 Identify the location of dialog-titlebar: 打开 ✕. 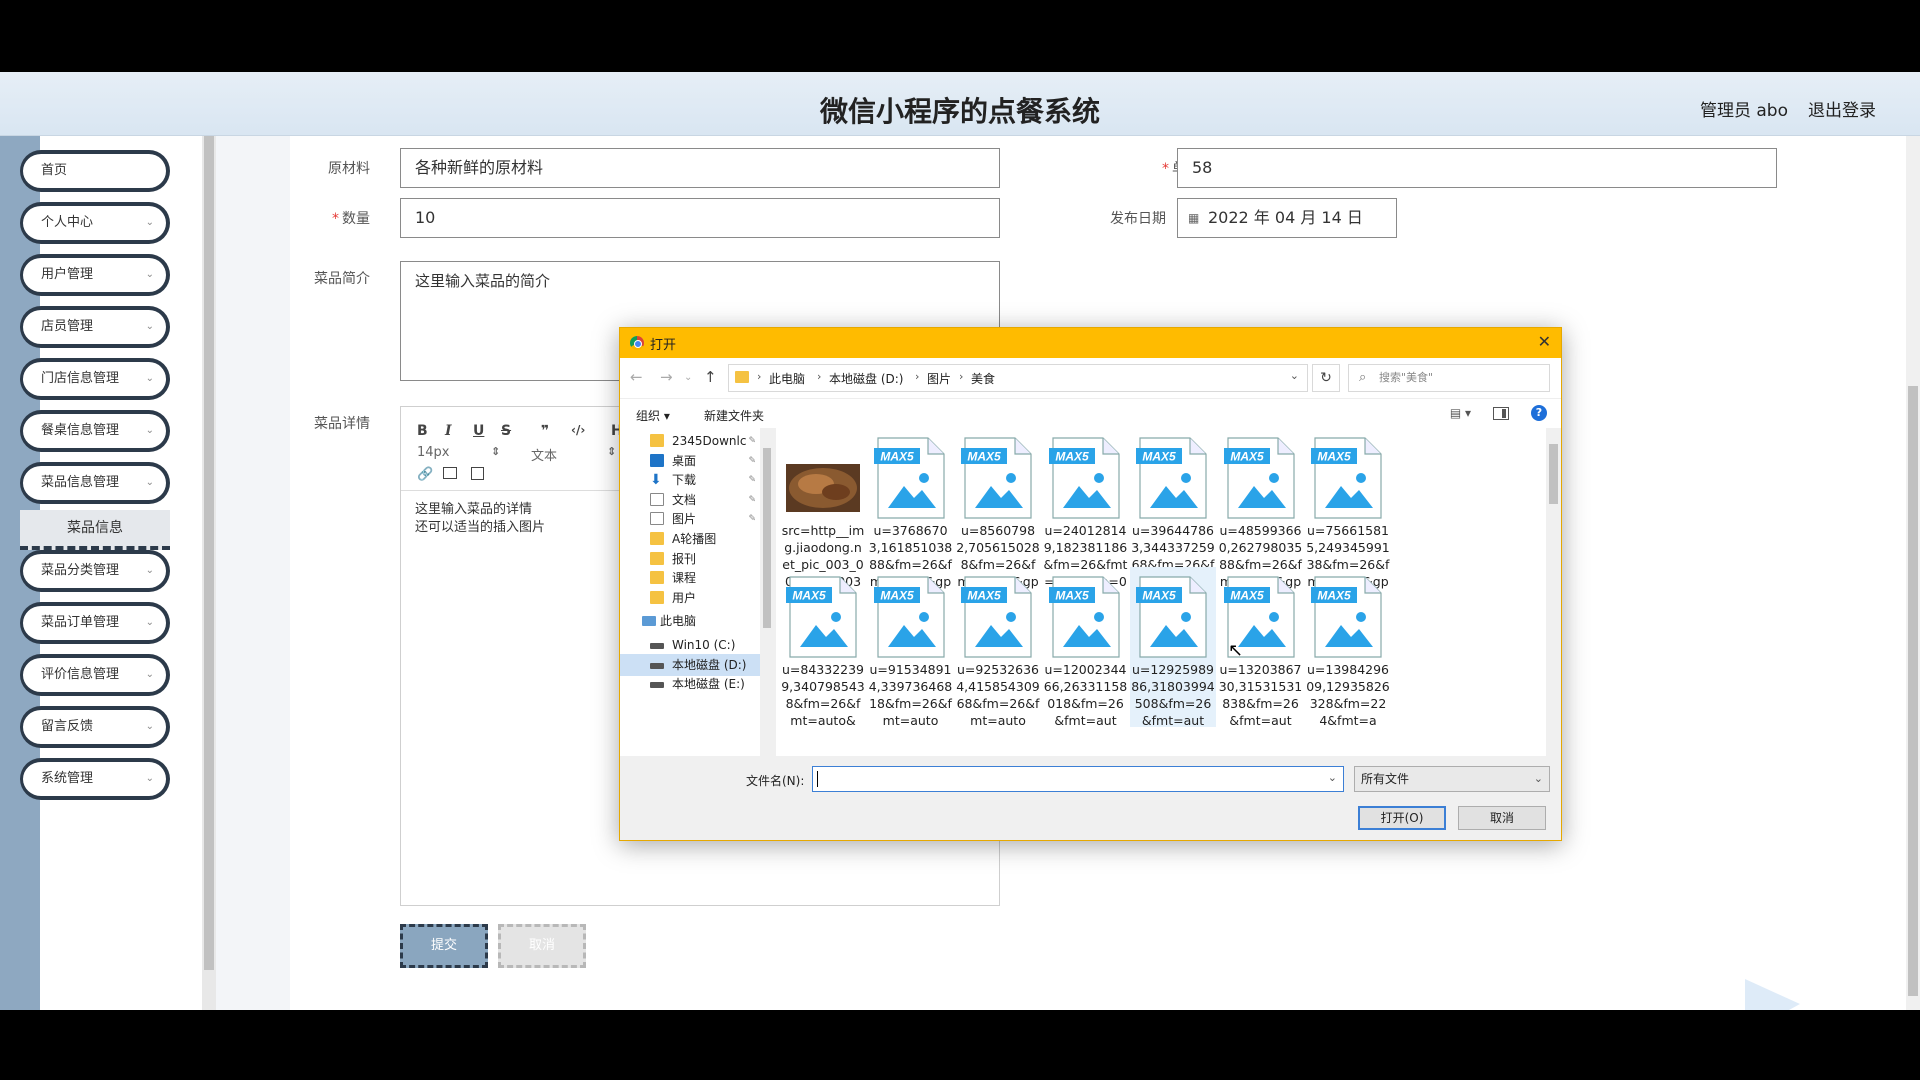
(1090, 343).